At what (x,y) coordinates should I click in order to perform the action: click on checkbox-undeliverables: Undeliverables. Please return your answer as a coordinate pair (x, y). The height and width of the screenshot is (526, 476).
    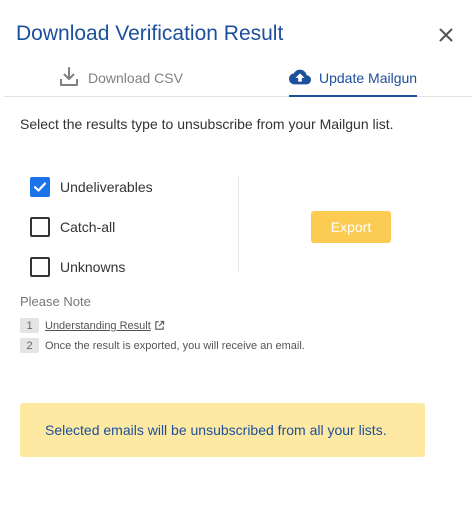
    Looking at the image, I should click on (91, 187).